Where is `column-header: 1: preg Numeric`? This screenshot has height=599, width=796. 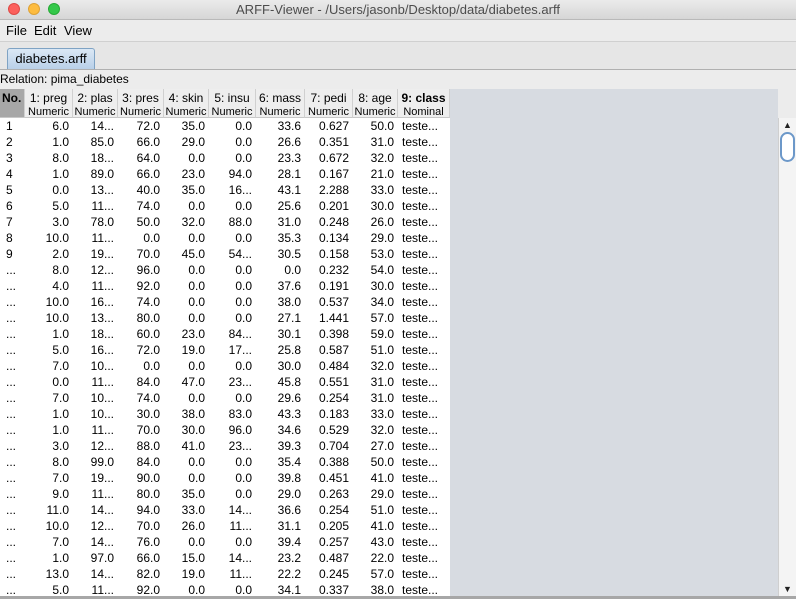
column-header: 1: preg Numeric is located at coordinates (49, 103).